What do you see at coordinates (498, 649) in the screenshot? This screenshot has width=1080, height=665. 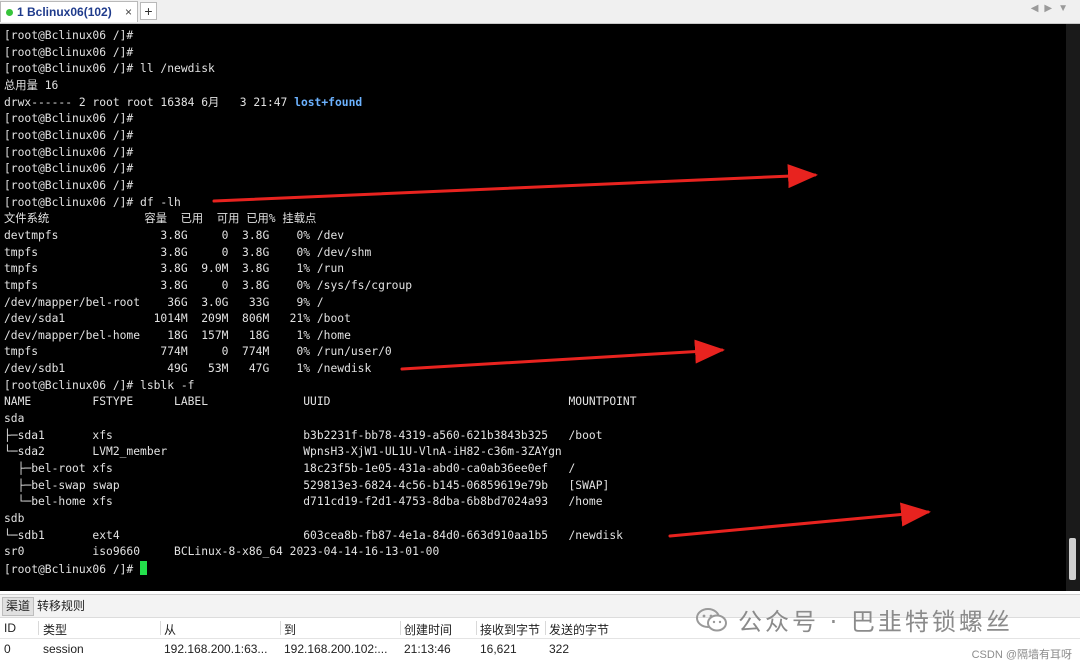 I see `row-bytes-received: 16,621` at bounding box center [498, 649].